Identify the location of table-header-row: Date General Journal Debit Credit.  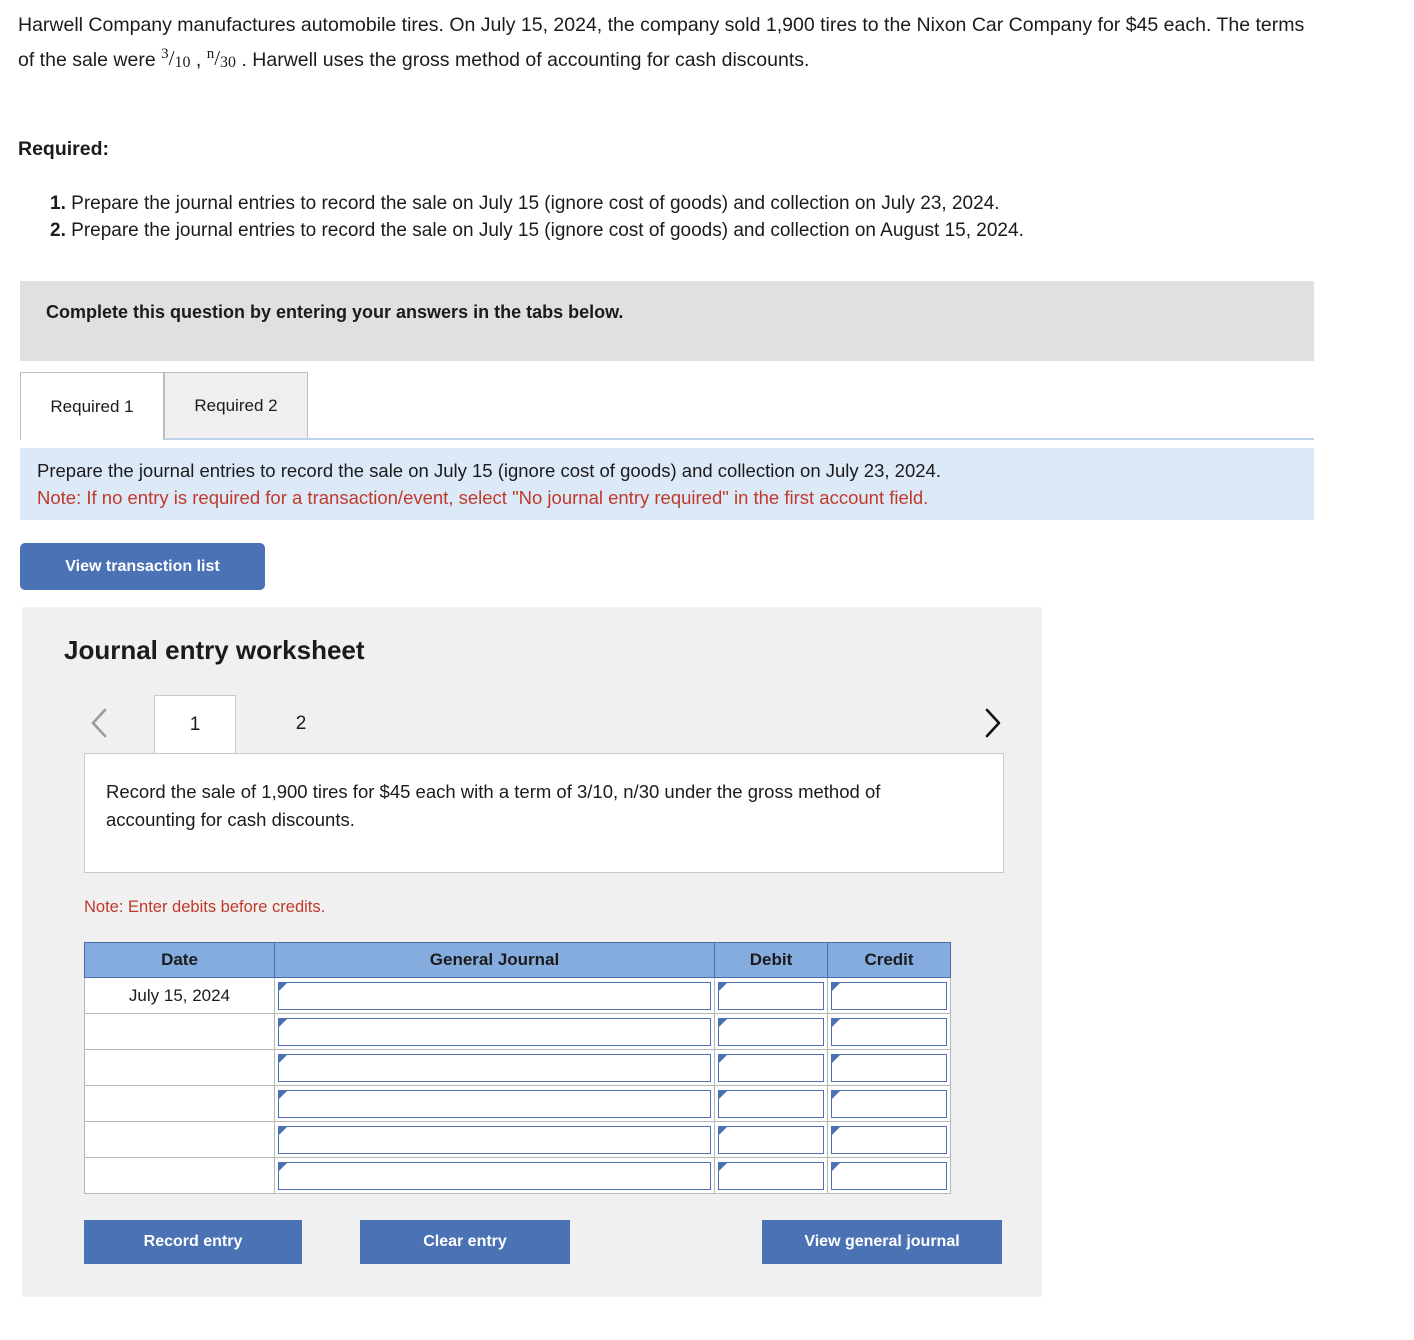
(517, 960).